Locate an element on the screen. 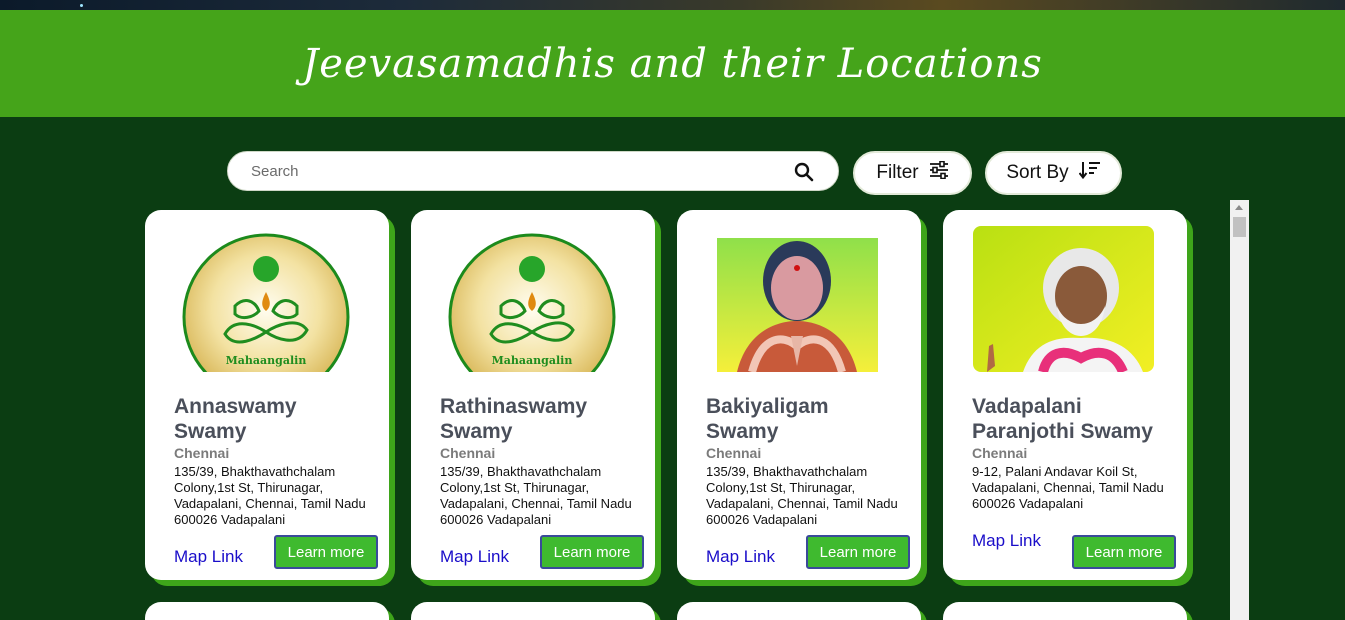 The width and height of the screenshot is (1345, 620). search-bar is located at coordinates (533, 171).